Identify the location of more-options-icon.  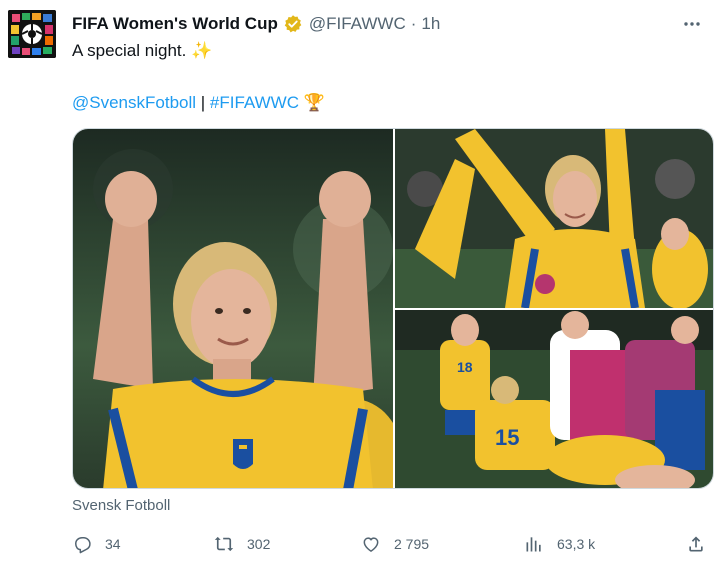
(692, 24).